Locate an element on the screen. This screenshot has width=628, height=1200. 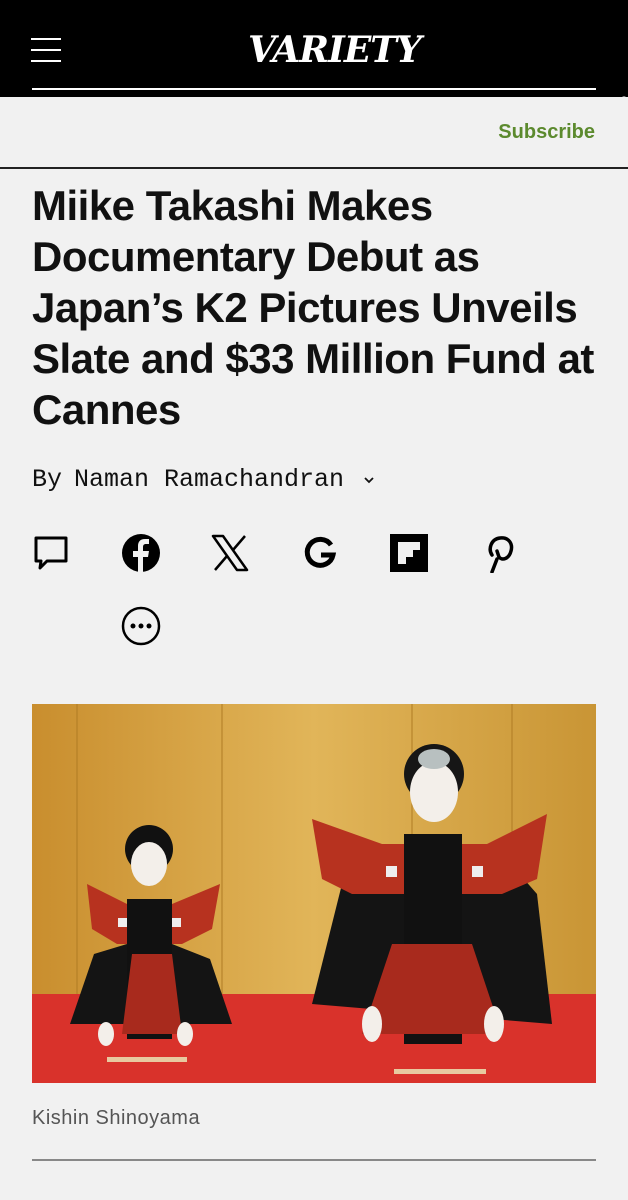
byline: By Naman Ramachandran is located at coordinates (204, 479).